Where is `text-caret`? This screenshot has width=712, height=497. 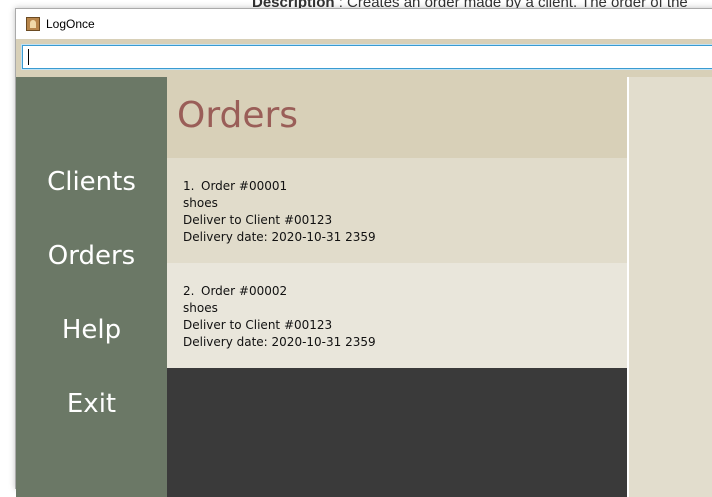 text-caret is located at coordinates (28, 57).